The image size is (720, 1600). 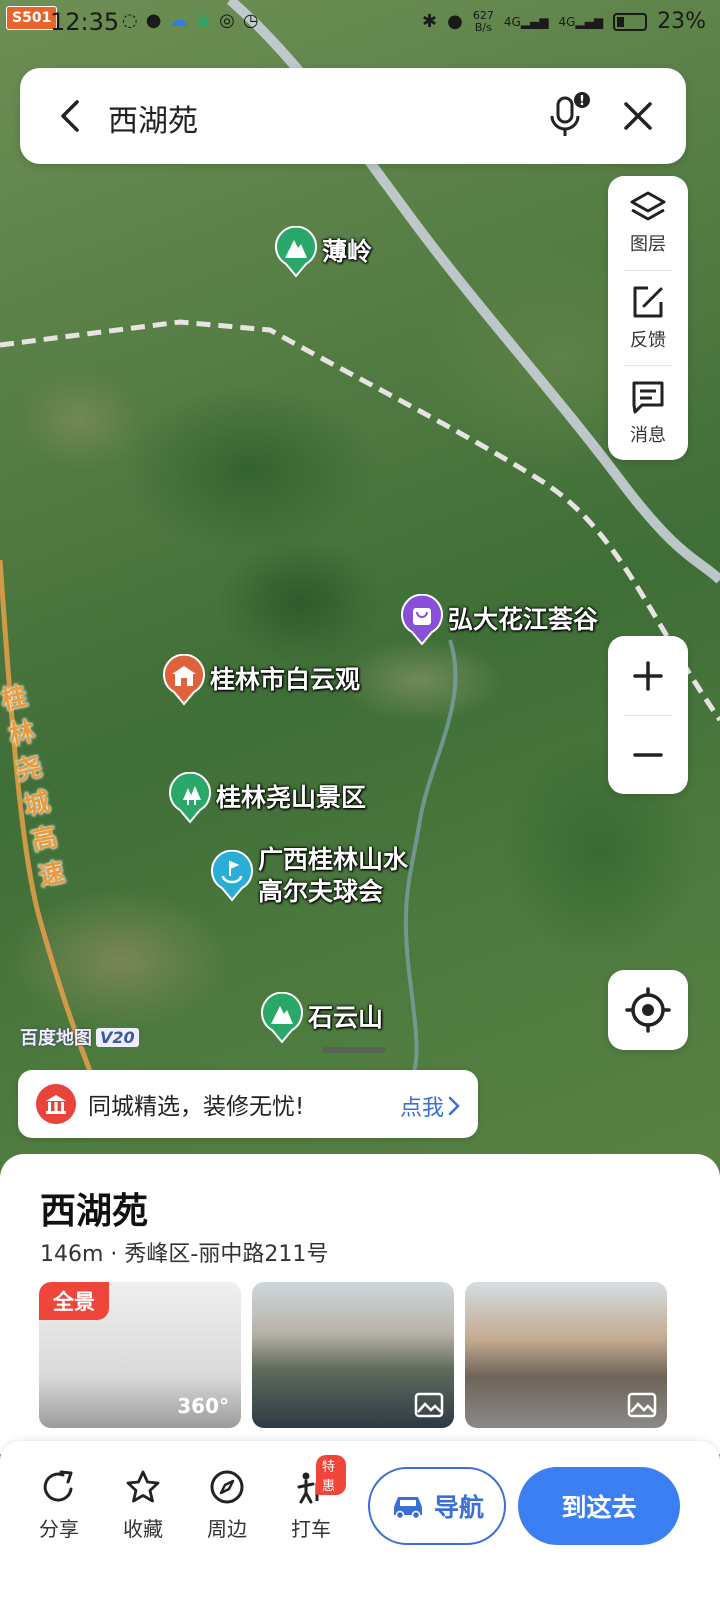 I want to click on drag-handle, so click(x=354, y=1050).